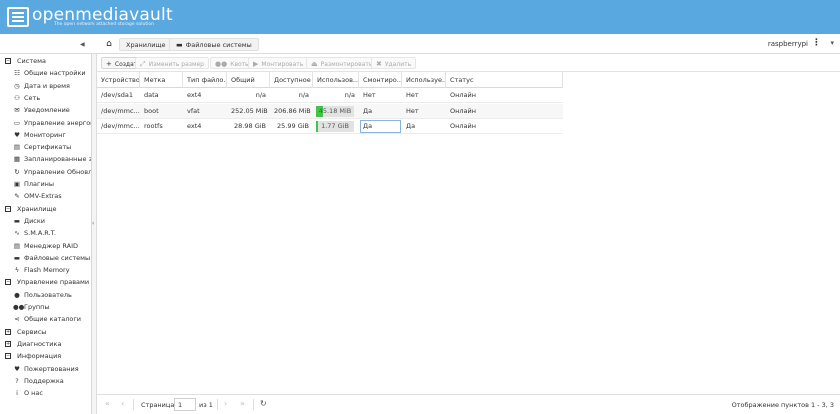 The width and height of the screenshot is (840, 414). Describe the element at coordinates (153, 126) in the screenshot. I see `cell-label: rootfs` at that location.